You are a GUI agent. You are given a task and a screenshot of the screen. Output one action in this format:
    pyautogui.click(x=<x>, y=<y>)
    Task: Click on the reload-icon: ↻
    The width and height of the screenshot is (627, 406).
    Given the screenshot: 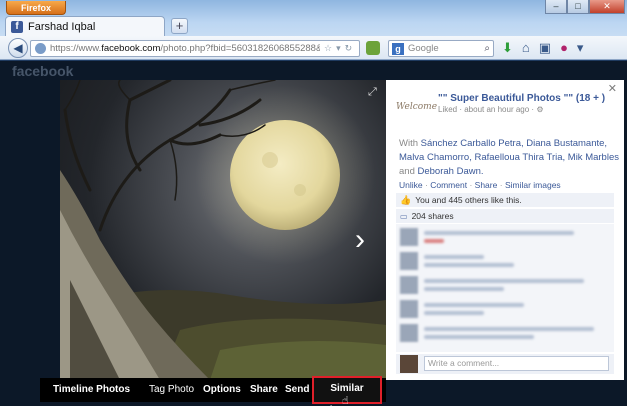 What is the action you would take?
    pyautogui.click(x=349, y=48)
    